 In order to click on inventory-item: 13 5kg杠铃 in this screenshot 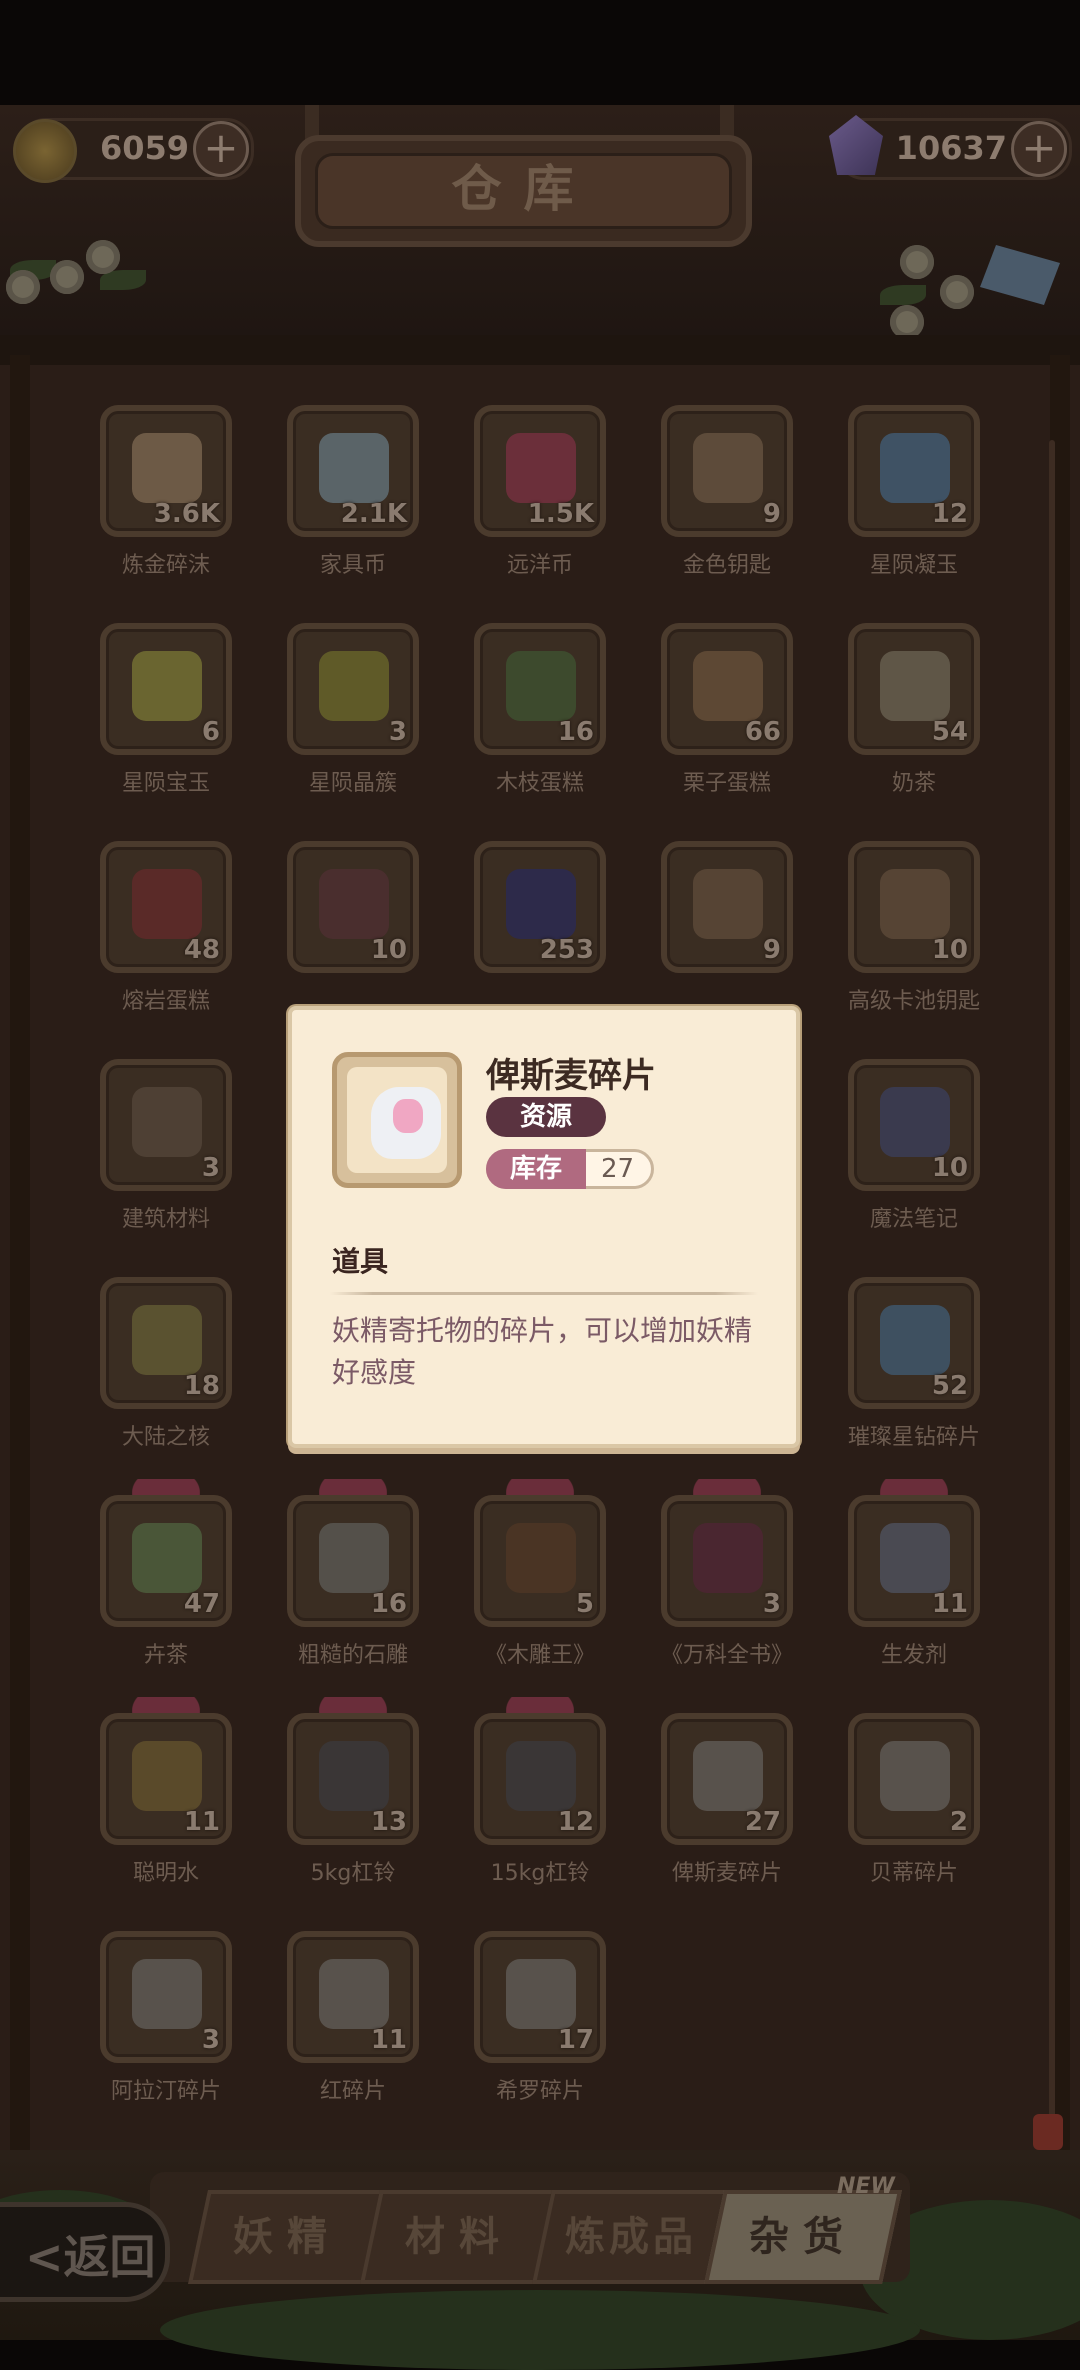, I will do `click(353, 1791)`.